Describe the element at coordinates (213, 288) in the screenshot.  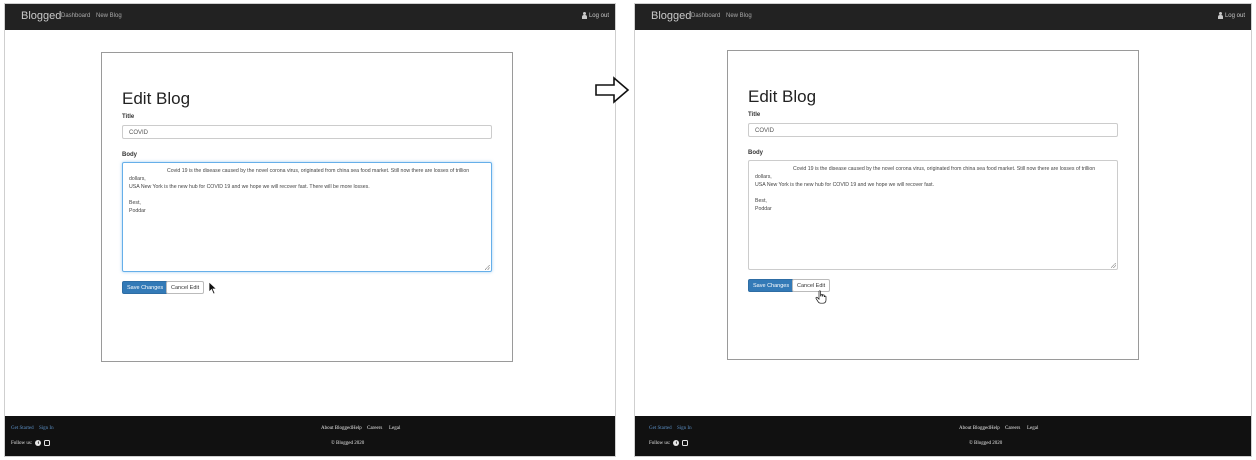
I see `arrow-cursor-icon` at that location.